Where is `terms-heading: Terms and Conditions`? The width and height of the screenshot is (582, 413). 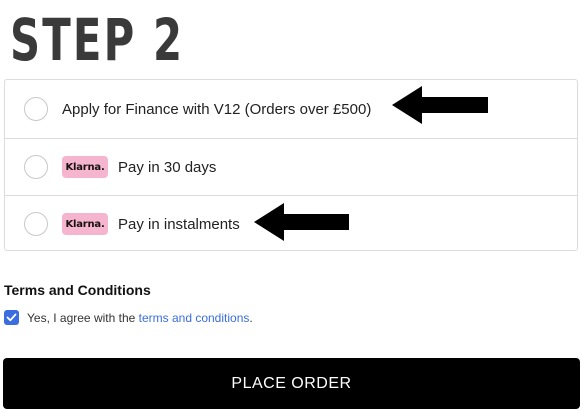 terms-heading: Terms and Conditions is located at coordinates (77, 290).